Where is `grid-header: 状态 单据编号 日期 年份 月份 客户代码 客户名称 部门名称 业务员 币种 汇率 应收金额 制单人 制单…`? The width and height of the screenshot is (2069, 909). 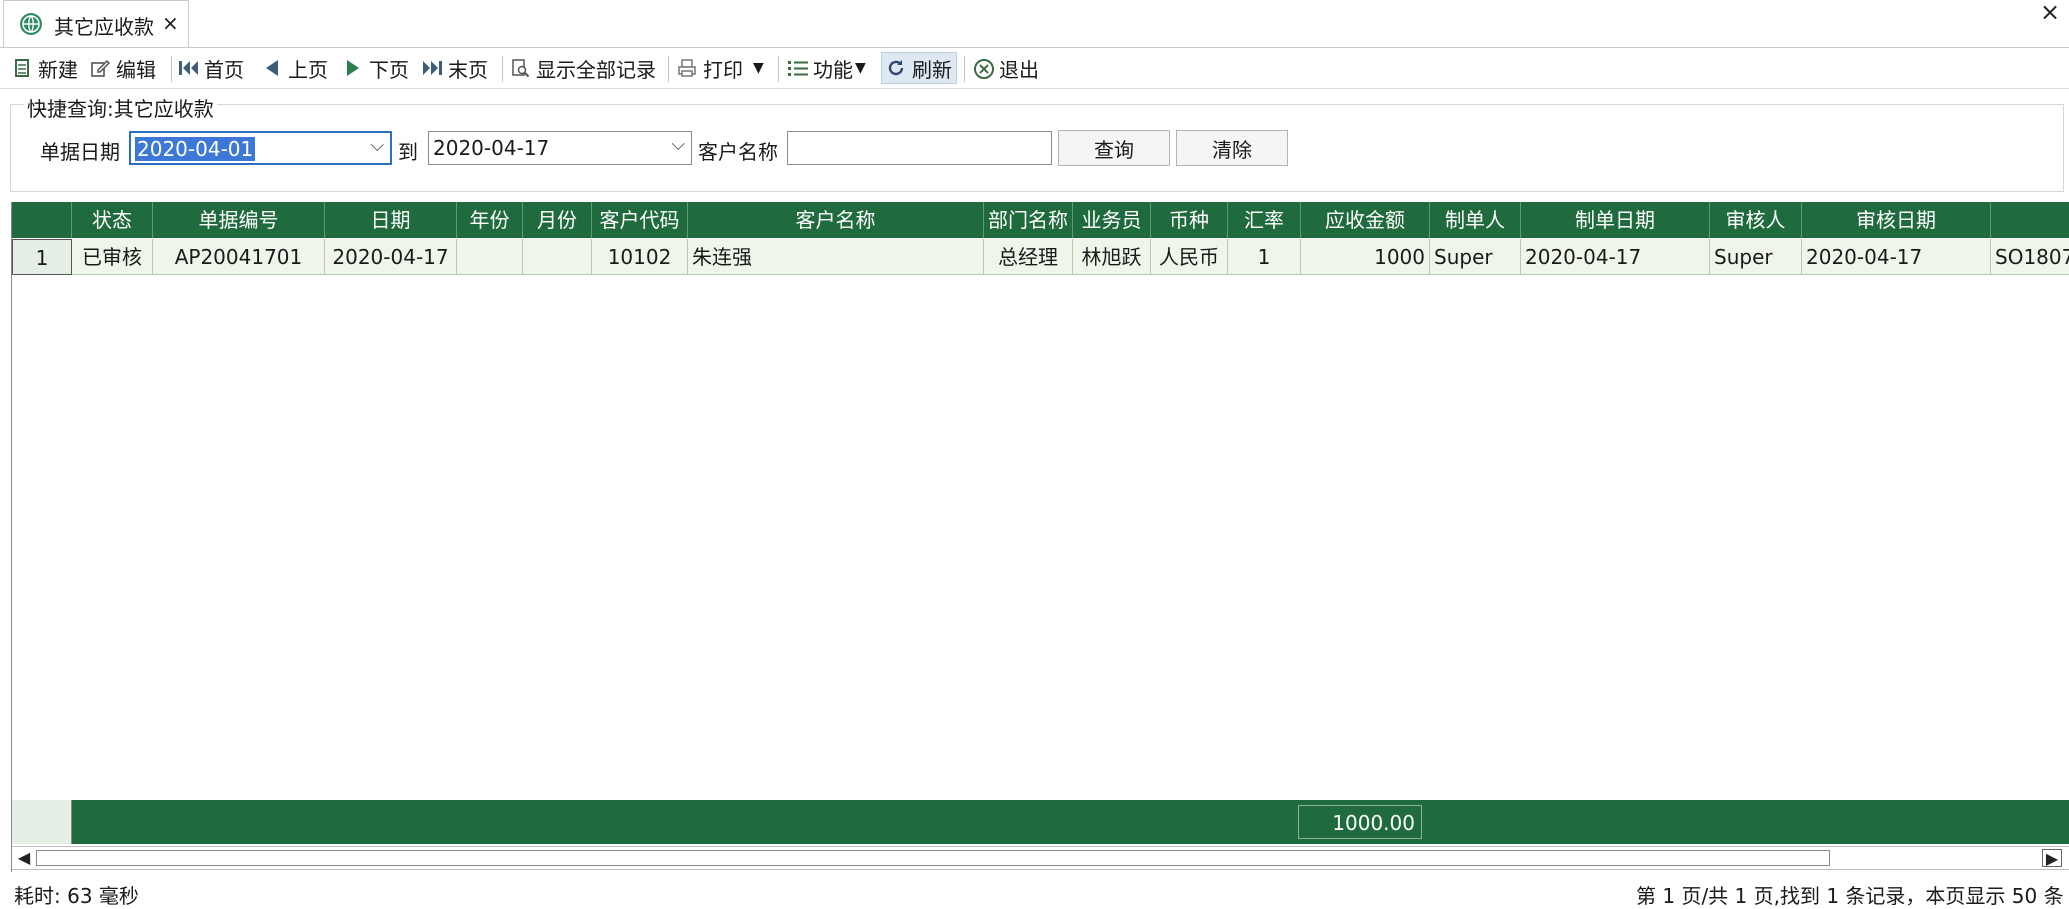 grid-header: 状态 单据编号 日期 年份 月份 客户代码 客户名称 部门名称 业务员 币种 汇率 应收金额 制单人 制单… is located at coordinates (1040, 220).